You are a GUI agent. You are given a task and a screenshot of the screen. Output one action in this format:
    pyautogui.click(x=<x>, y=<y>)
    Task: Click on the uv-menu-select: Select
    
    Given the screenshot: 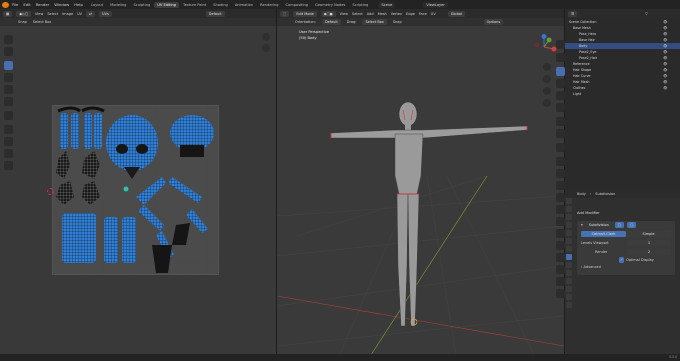 What is the action you would take?
    pyautogui.click(x=52, y=14)
    